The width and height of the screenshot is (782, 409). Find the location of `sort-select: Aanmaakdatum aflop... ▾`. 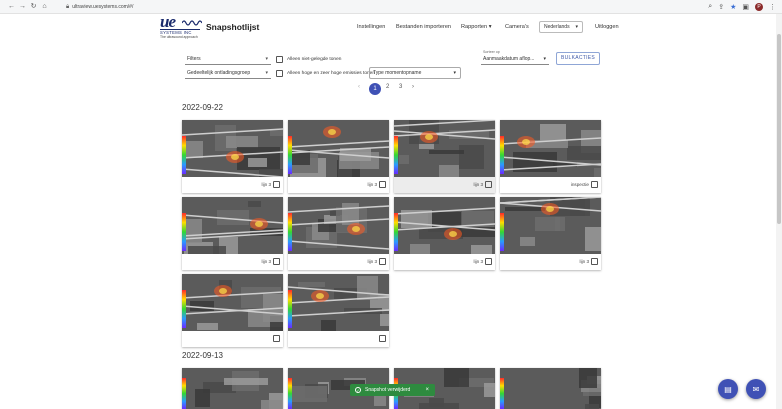

sort-select: Aanmaakdatum aflop... ▾ is located at coordinates (515, 59).